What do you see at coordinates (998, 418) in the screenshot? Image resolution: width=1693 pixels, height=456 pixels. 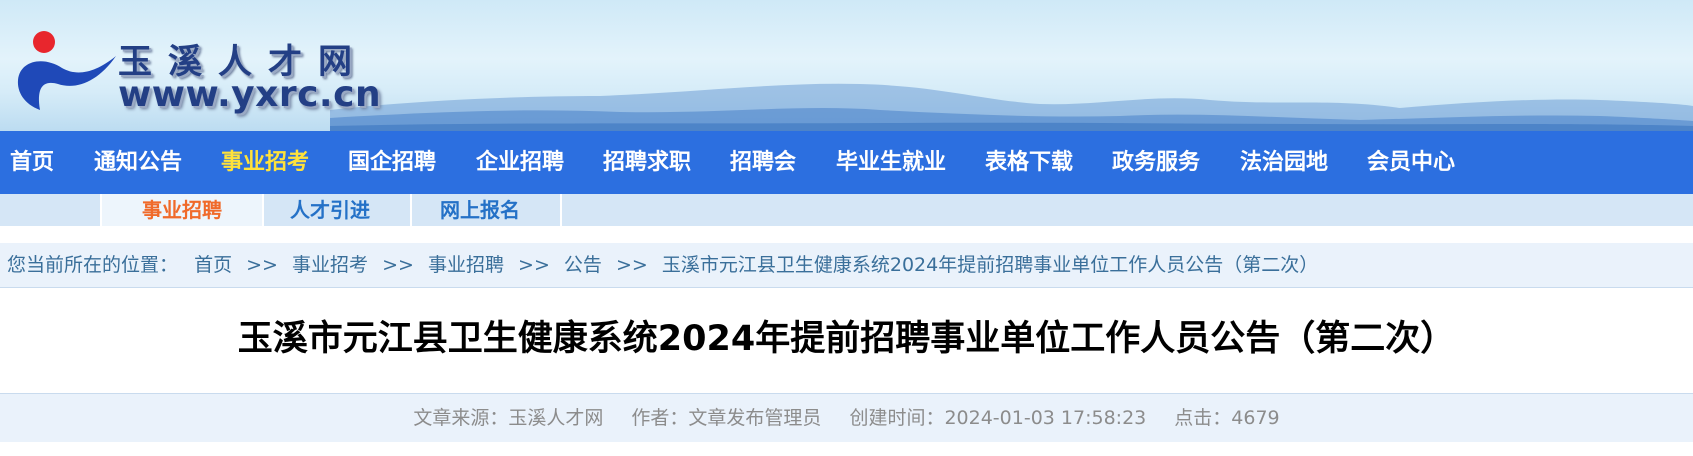 I see `article-created-time: 创建时间：2024-01-03 17:58:23` at bounding box center [998, 418].